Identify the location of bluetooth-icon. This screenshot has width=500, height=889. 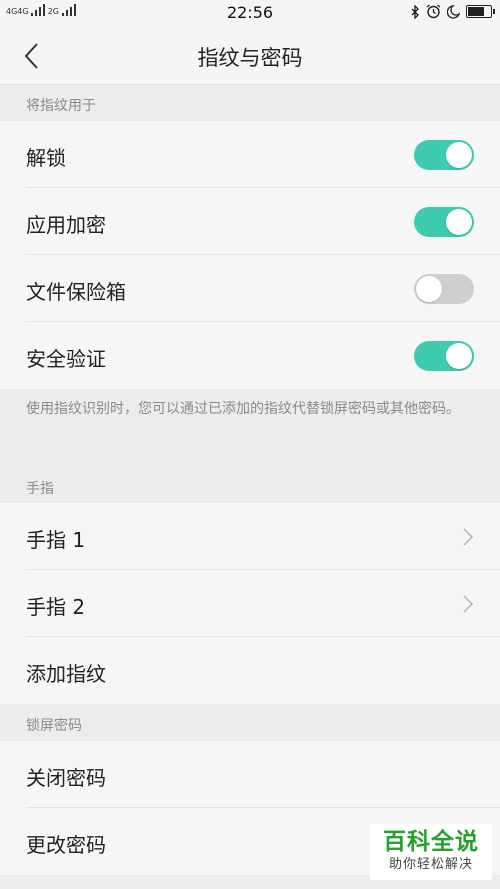
(415, 11).